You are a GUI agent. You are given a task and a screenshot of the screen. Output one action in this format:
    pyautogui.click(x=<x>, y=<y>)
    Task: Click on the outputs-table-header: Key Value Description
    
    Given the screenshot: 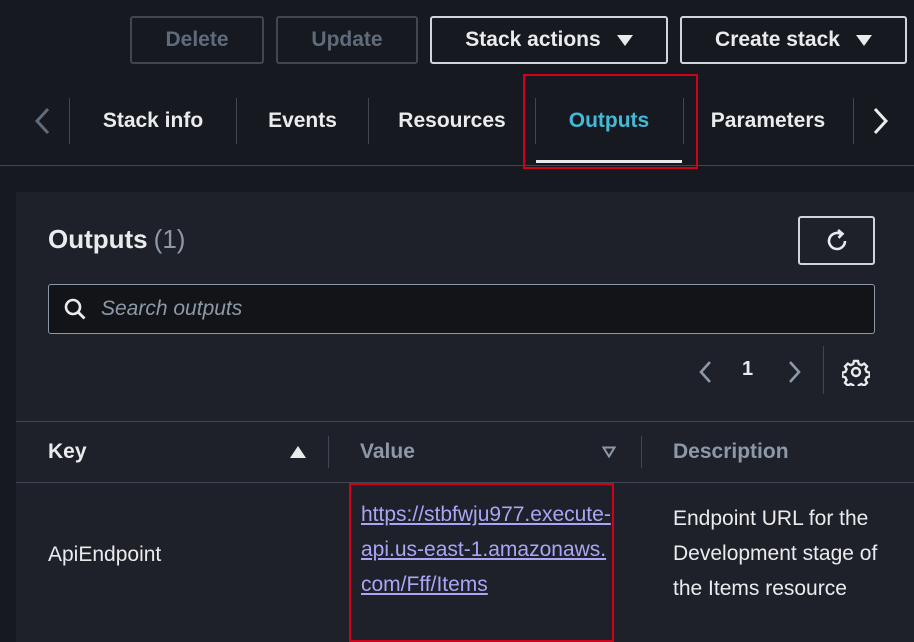 What is the action you would take?
    pyautogui.click(x=465, y=452)
    